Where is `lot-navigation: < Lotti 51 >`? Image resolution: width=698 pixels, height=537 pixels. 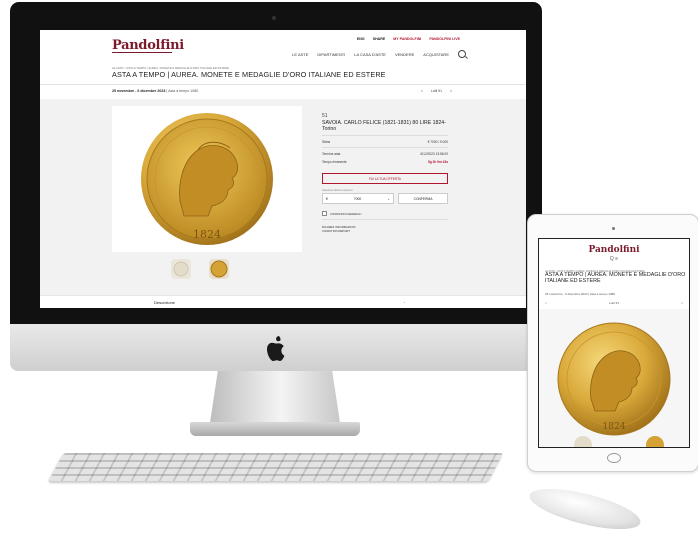 lot-navigation: < Lotti 51 > is located at coordinates (436, 91).